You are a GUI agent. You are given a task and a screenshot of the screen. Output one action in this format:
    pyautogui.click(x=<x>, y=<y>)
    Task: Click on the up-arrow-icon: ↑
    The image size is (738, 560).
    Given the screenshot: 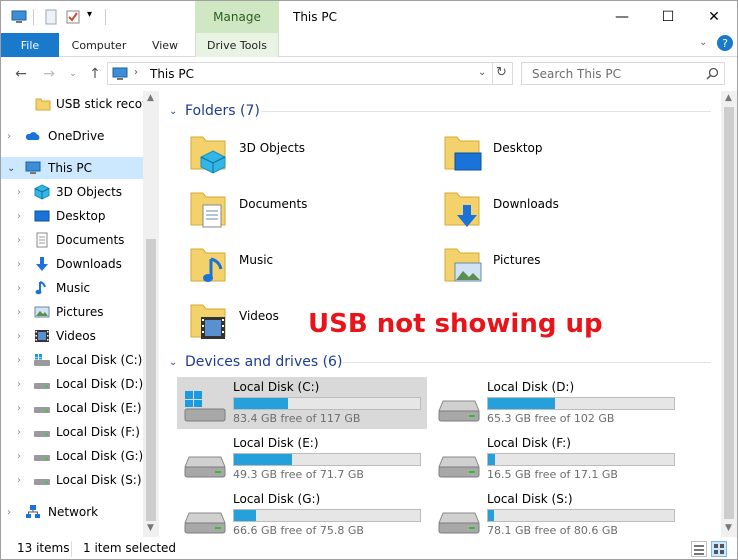 What is the action you would take?
    pyautogui.click(x=95, y=74)
    